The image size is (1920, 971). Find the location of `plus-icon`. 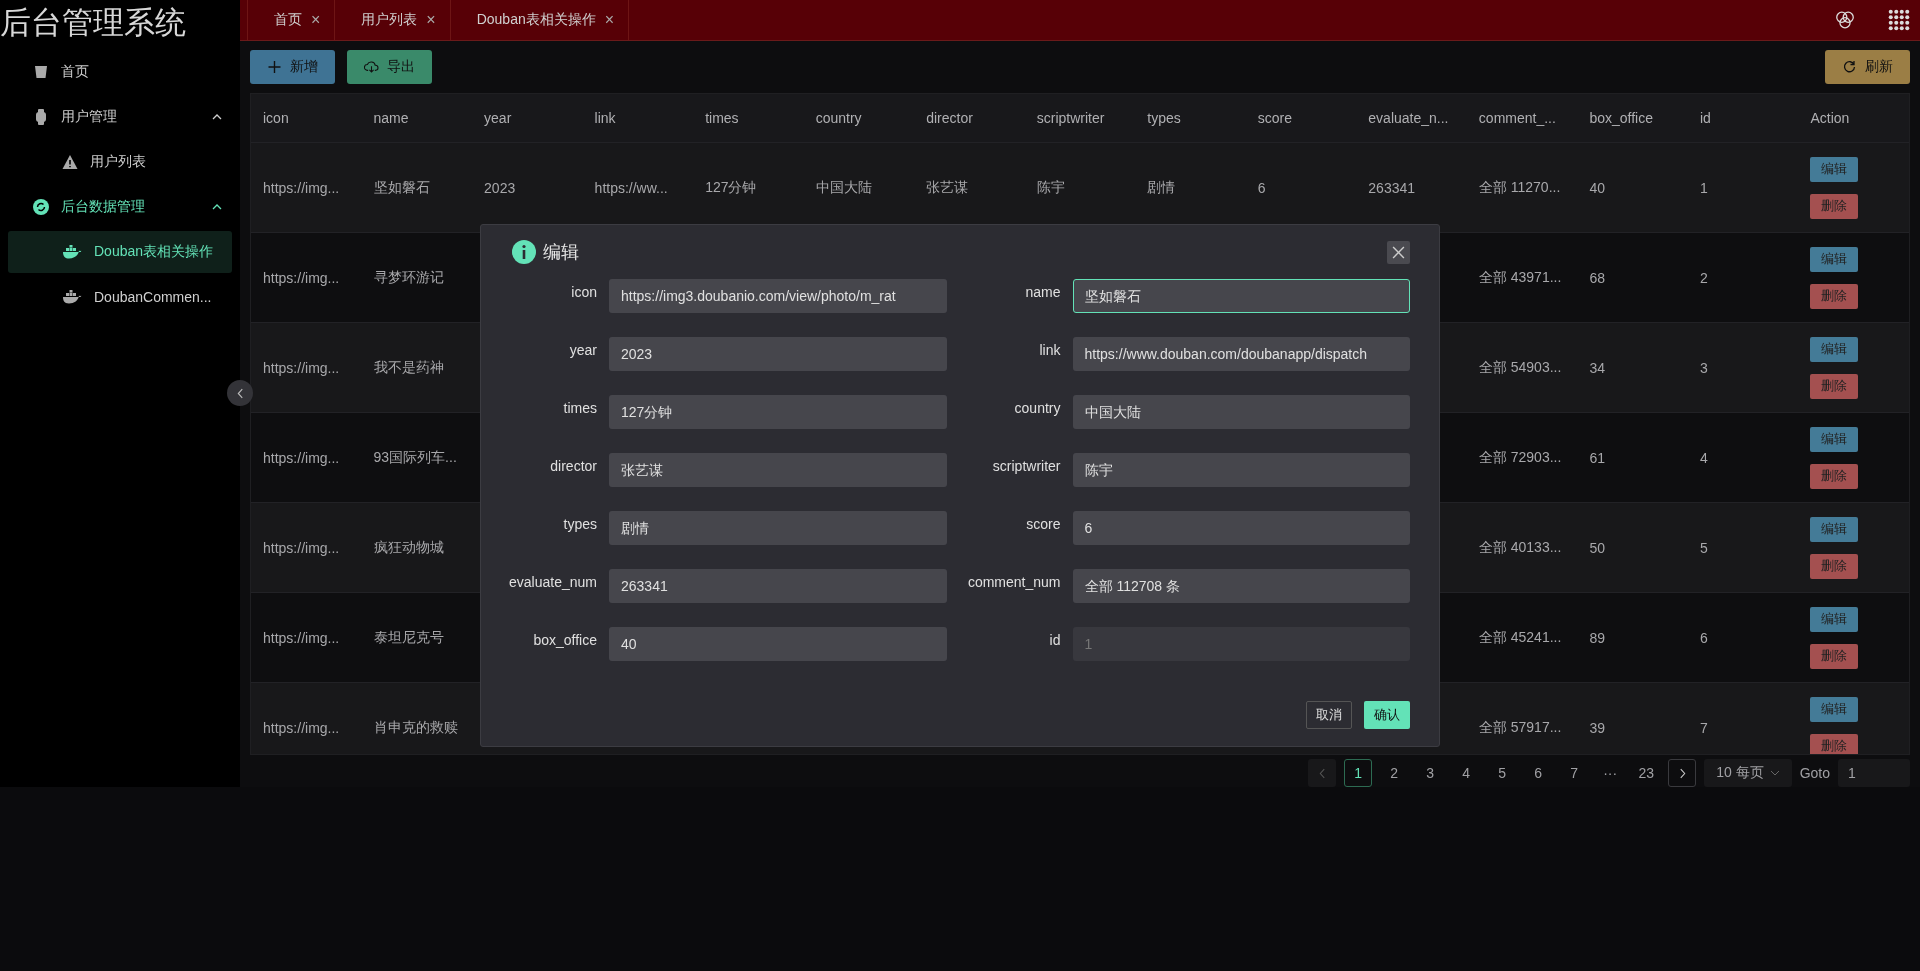

plus-icon is located at coordinates (274, 67).